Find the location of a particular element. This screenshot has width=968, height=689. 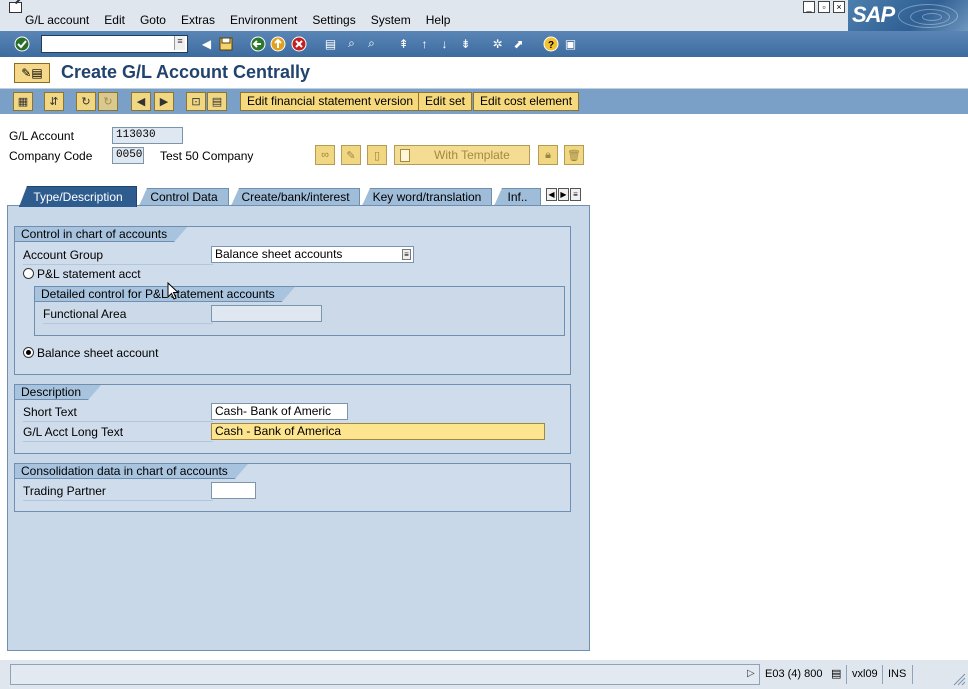

notes-icon: ▤ is located at coordinates (217, 101).